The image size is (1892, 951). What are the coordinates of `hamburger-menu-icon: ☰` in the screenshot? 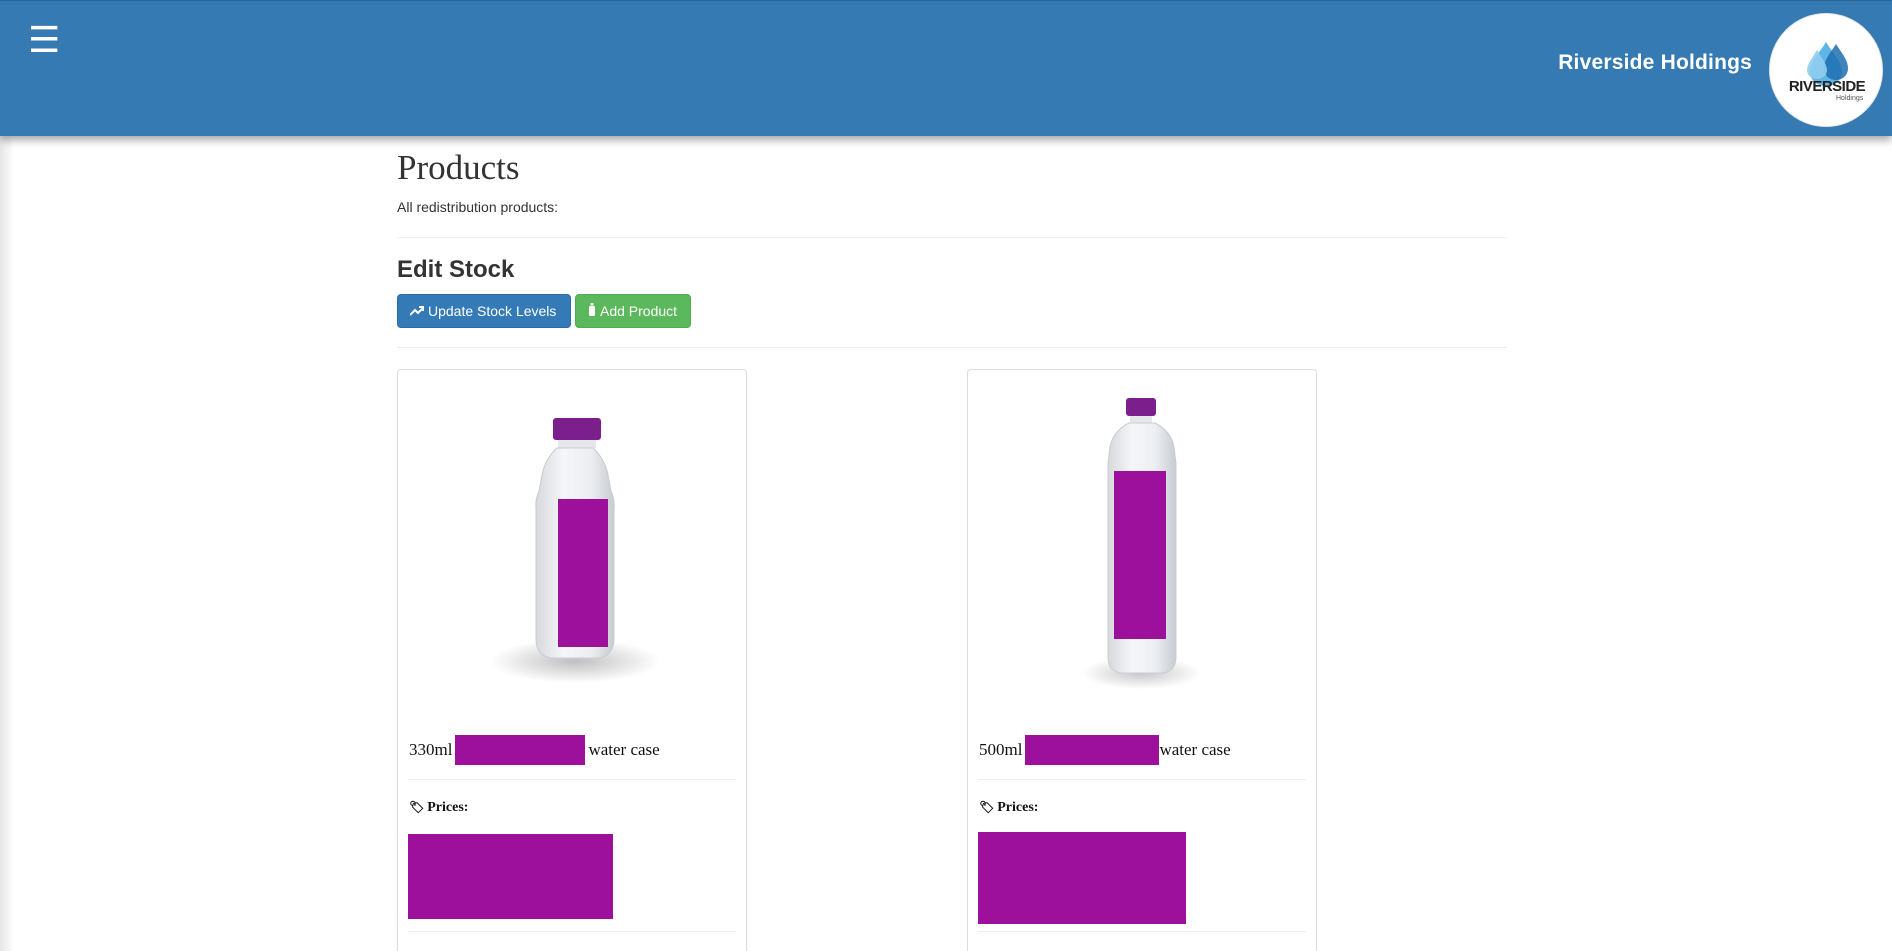 It's located at (44, 41).